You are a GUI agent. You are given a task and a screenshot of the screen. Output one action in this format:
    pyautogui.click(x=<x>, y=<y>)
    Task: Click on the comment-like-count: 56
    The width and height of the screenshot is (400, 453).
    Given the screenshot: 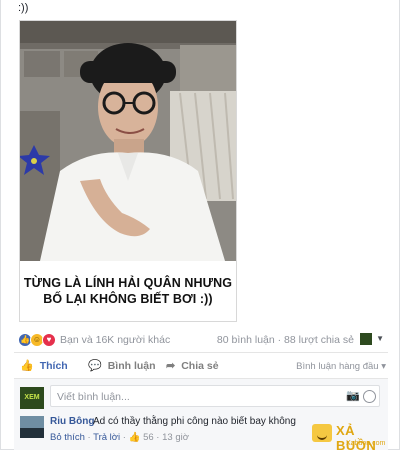 What is the action you would take?
    pyautogui.click(x=148, y=437)
    